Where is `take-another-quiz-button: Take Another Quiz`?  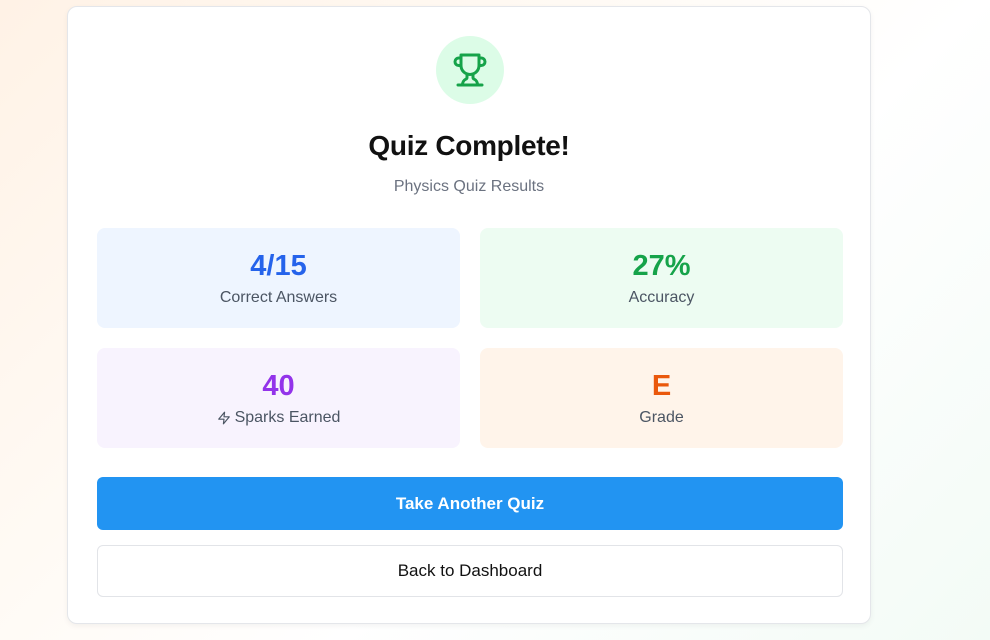 take-another-quiz-button: Take Another Quiz is located at coordinates (470, 503).